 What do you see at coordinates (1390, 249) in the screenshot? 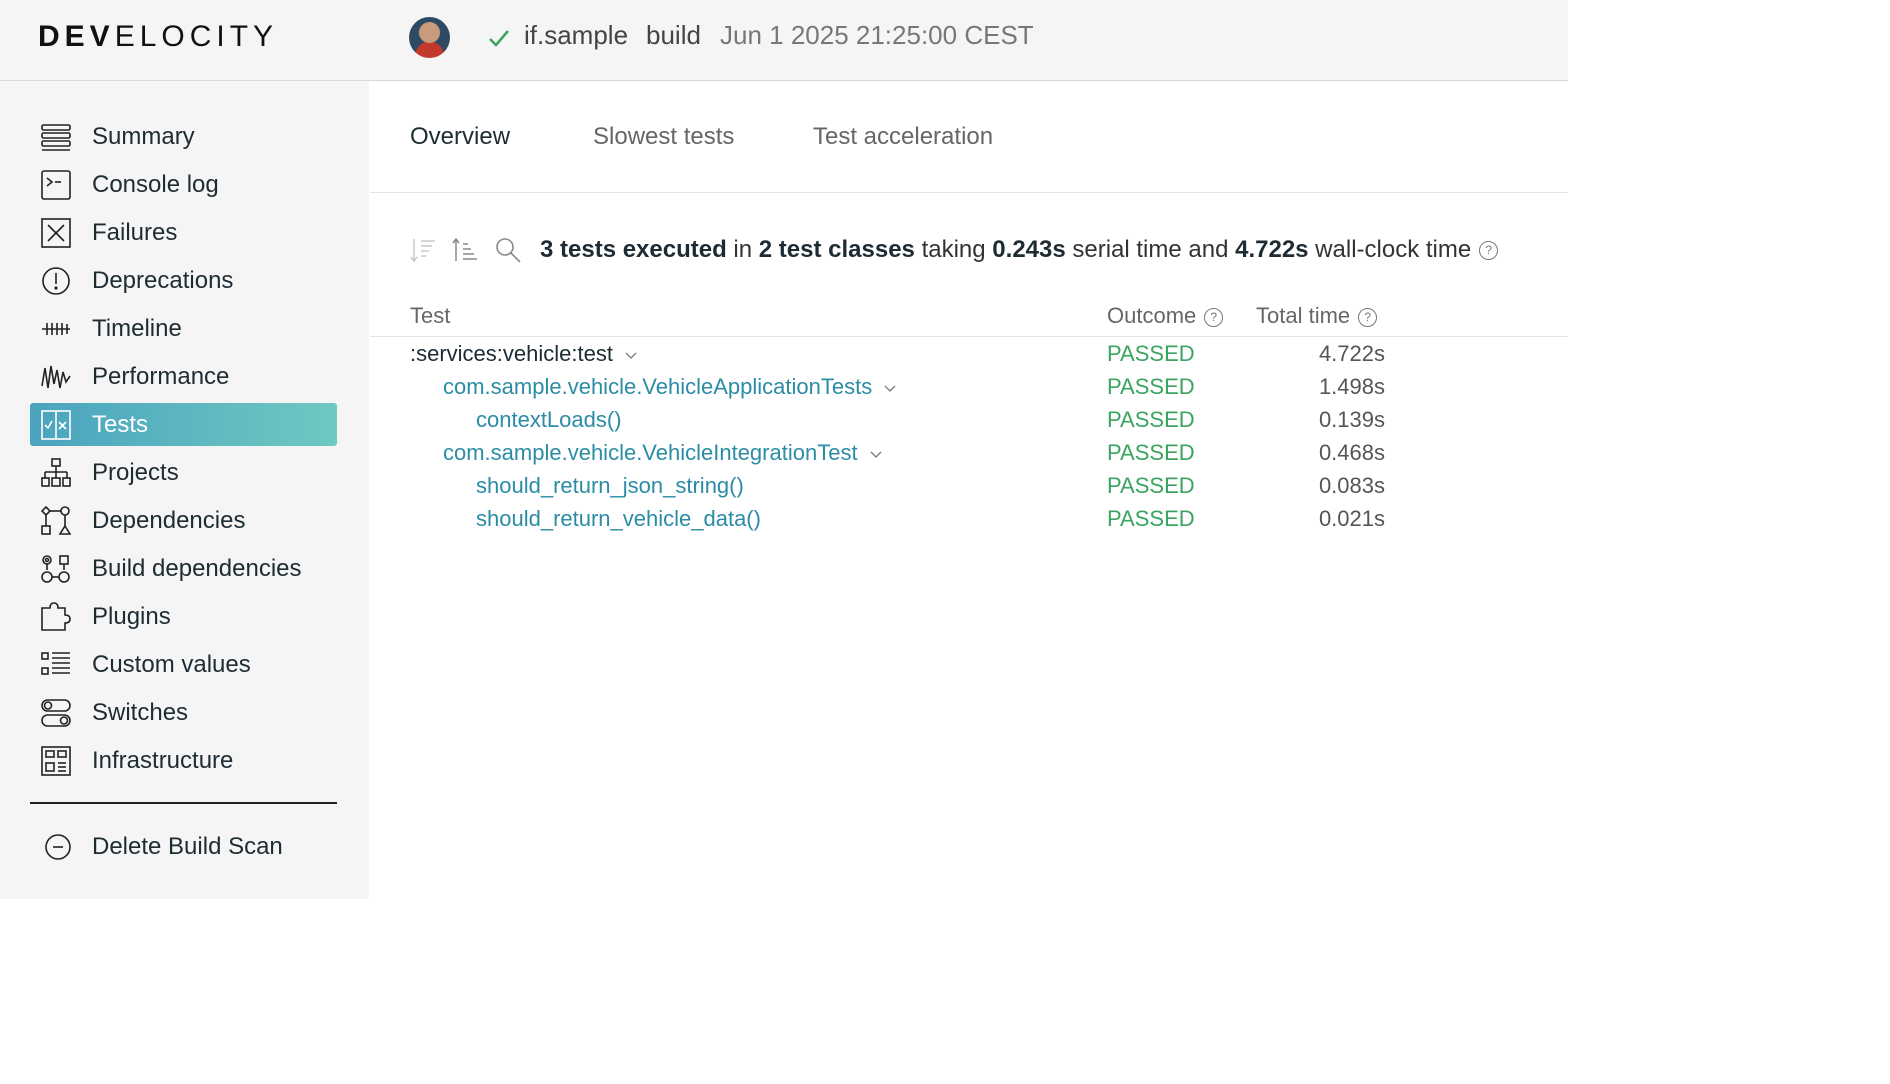
I see `summary-connector: wall-clock time` at bounding box center [1390, 249].